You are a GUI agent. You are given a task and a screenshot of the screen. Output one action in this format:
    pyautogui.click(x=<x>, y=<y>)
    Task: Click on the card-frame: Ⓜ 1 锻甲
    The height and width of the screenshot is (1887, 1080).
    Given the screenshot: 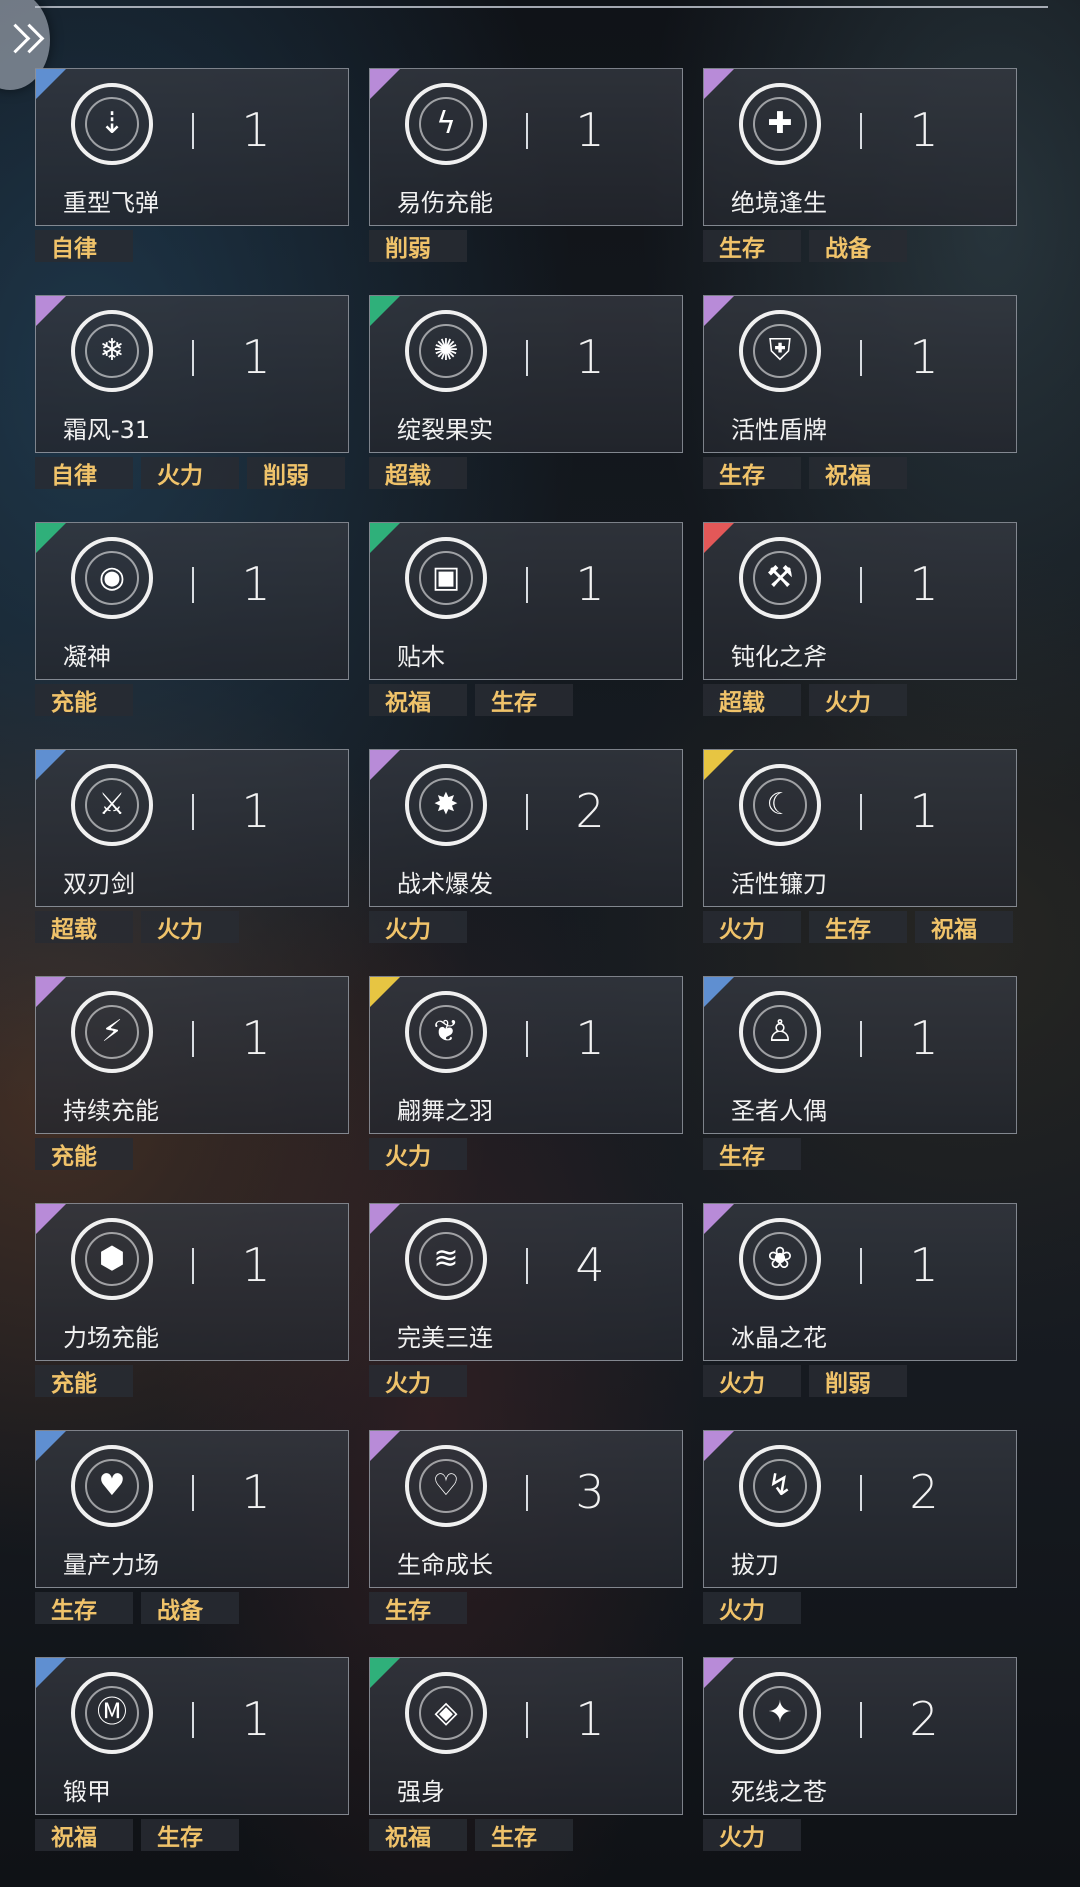 What is the action you would take?
    pyautogui.click(x=192, y=1736)
    